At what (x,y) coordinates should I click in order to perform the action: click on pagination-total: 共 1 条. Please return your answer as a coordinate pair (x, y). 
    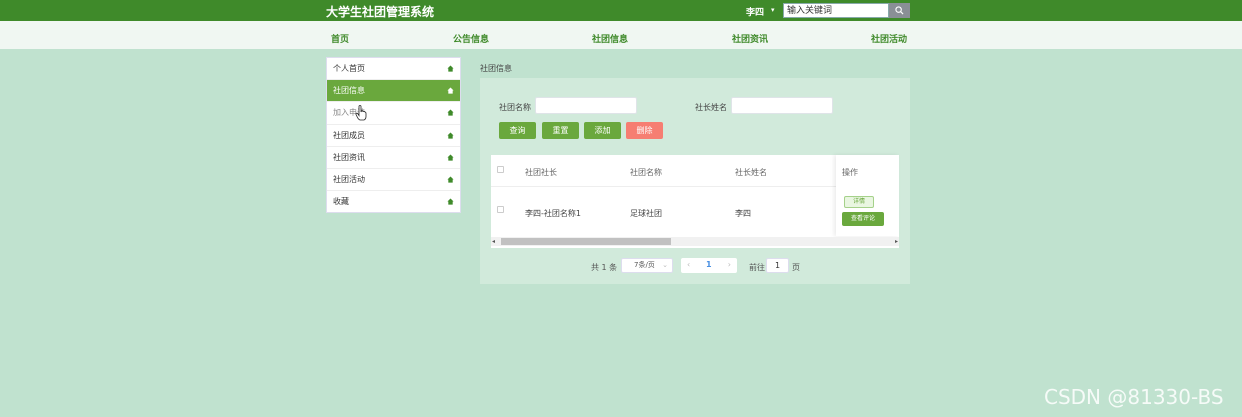
    Looking at the image, I should click on (604, 267).